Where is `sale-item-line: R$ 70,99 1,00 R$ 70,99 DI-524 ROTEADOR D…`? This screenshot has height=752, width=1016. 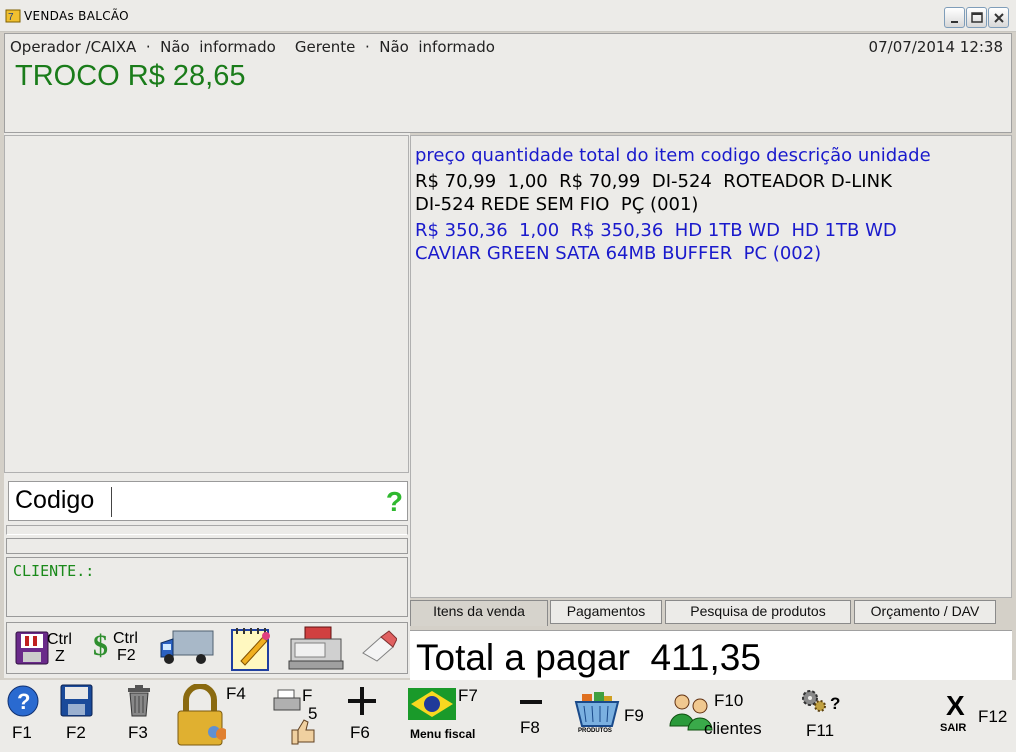
sale-item-line: R$ 70,99 1,00 R$ 70,99 DI-524 ROTEADOR D… is located at coordinates (653, 181).